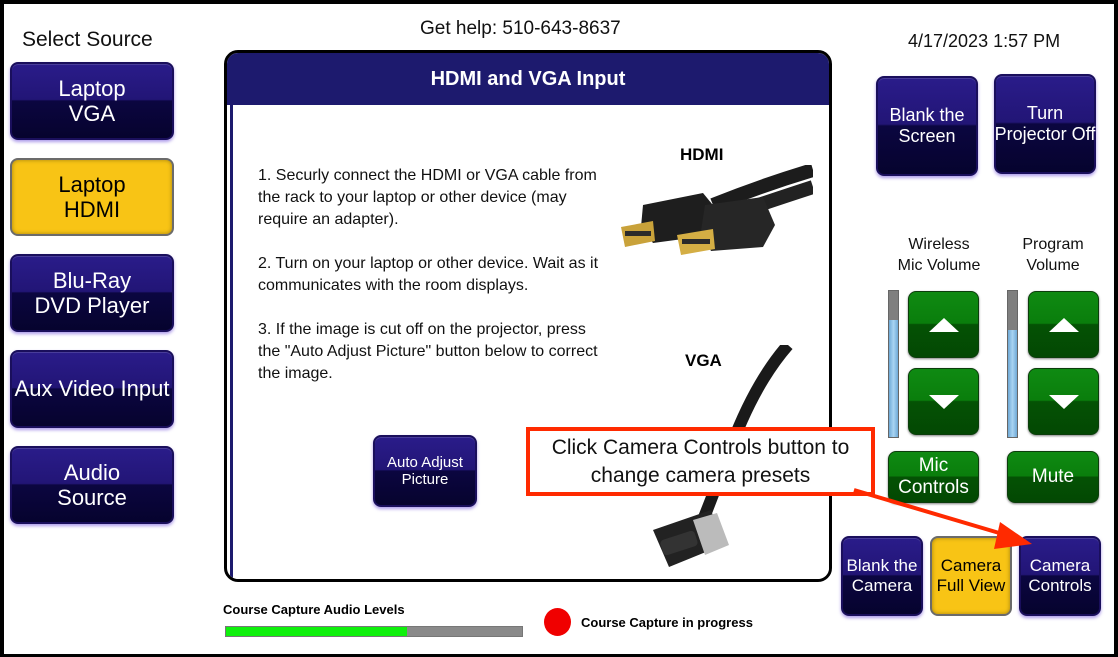  I want to click on help-phone-text: Get help: 510-643-8637, so click(520, 28).